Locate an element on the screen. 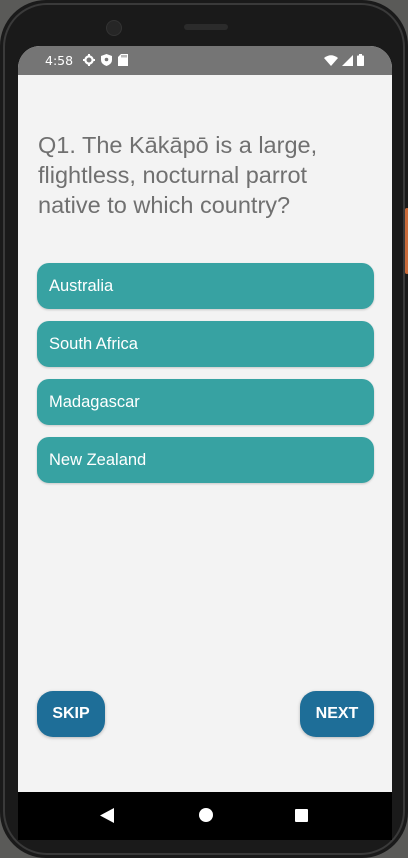  gear-icon is located at coordinates (89, 60).